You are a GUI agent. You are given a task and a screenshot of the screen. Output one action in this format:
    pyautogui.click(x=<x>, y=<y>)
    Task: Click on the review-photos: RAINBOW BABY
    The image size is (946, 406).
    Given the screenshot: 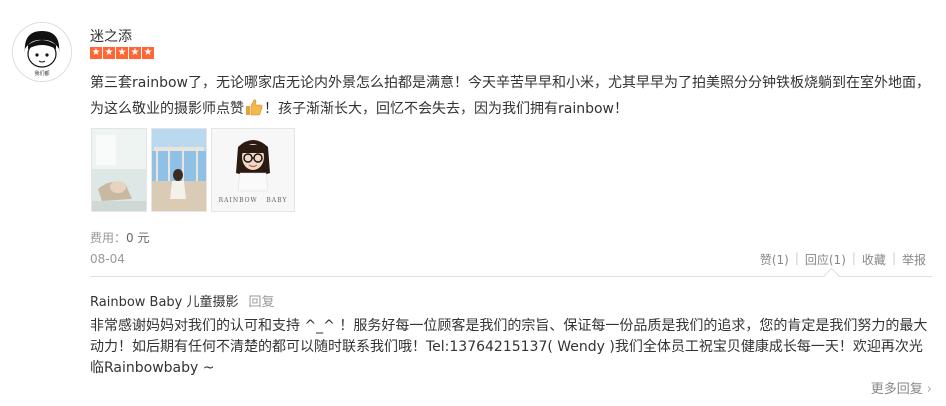 What is the action you would take?
    pyautogui.click(x=193, y=170)
    